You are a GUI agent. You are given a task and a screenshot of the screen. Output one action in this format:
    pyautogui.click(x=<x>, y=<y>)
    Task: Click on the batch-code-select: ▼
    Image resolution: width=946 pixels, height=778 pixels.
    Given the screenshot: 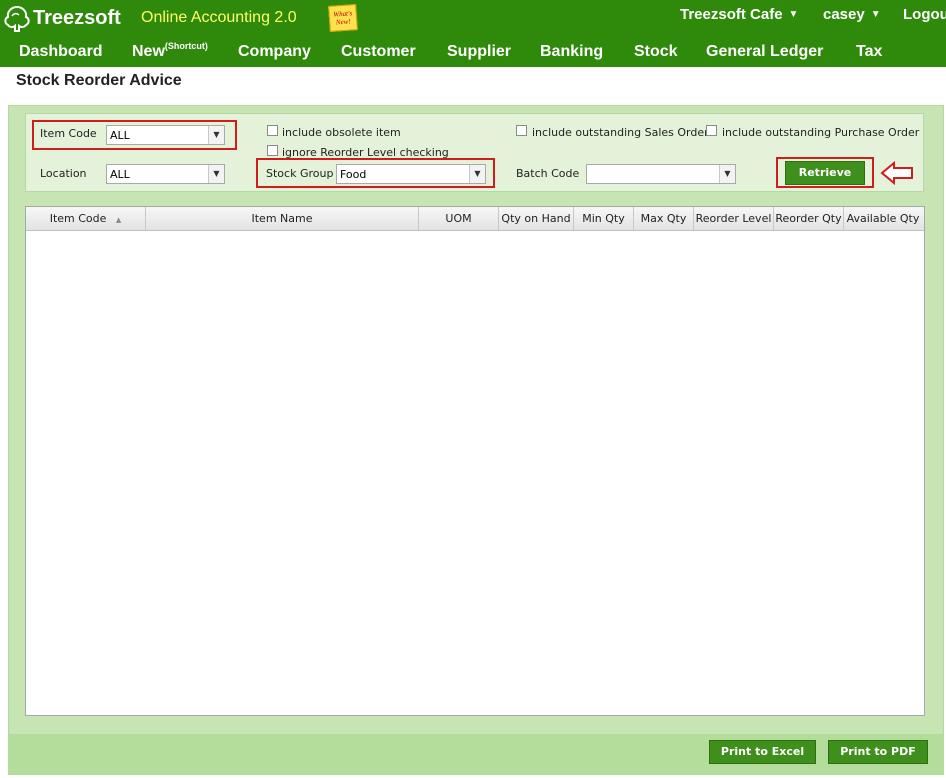 What is the action you would take?
    pyautogui.click(x=661, y=174)
    